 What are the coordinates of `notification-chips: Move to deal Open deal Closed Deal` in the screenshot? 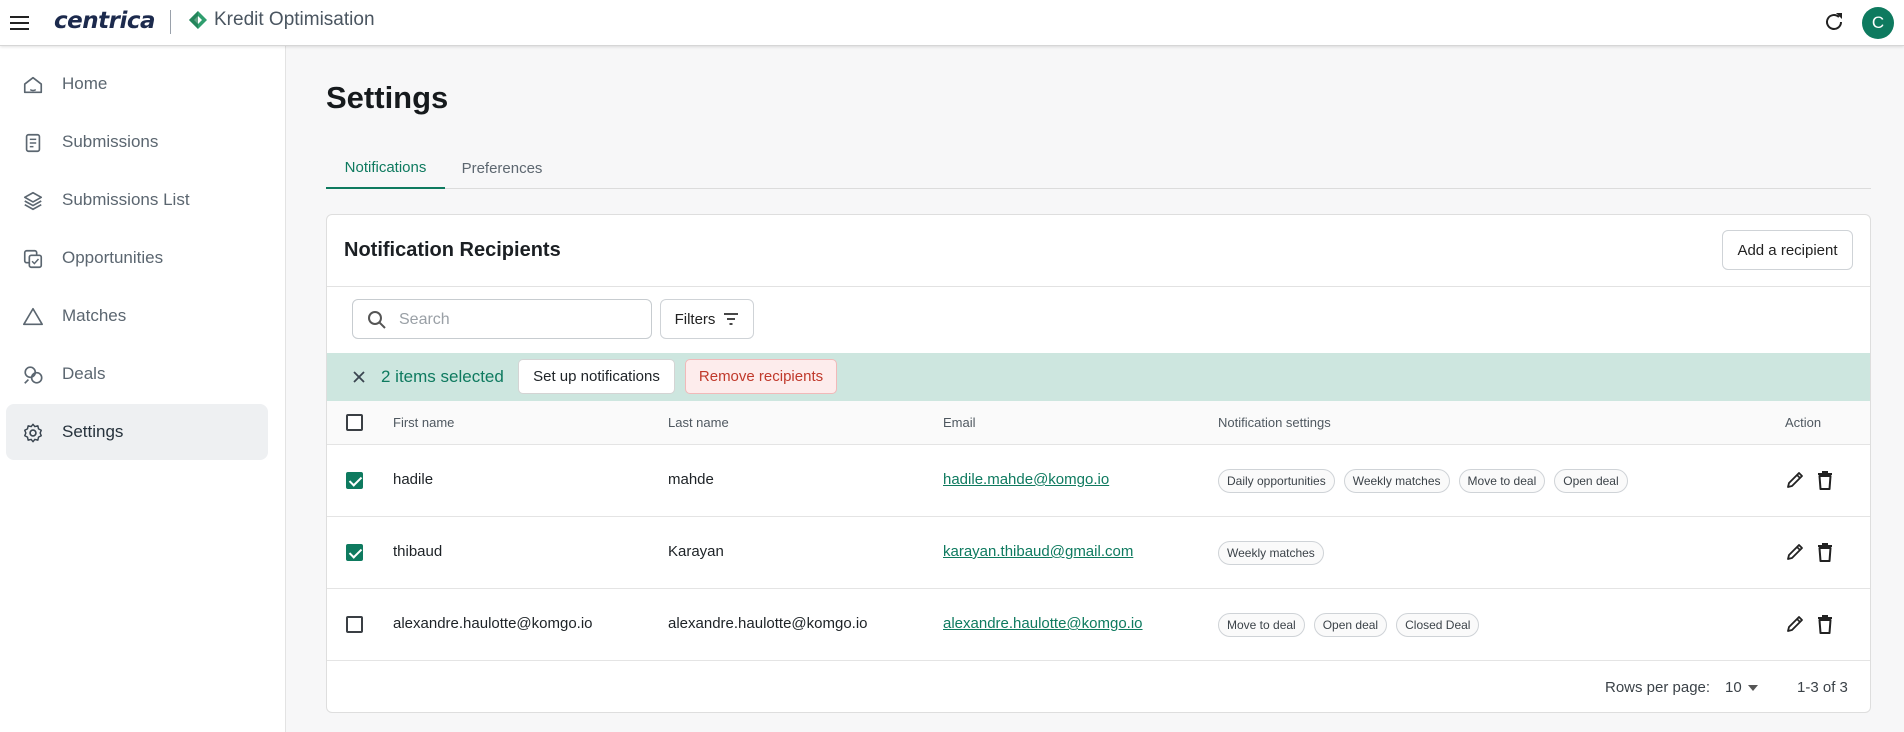 It's located at (1349, 625).